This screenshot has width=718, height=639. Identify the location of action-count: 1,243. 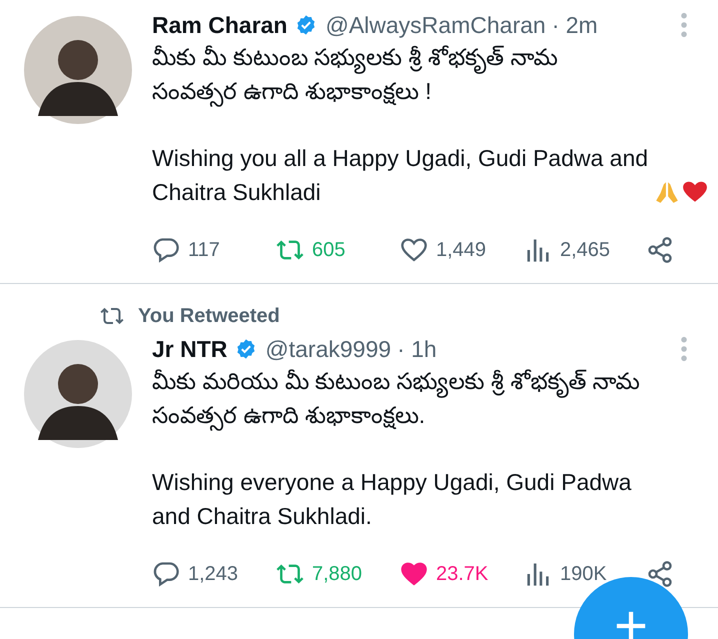
(213, 574).